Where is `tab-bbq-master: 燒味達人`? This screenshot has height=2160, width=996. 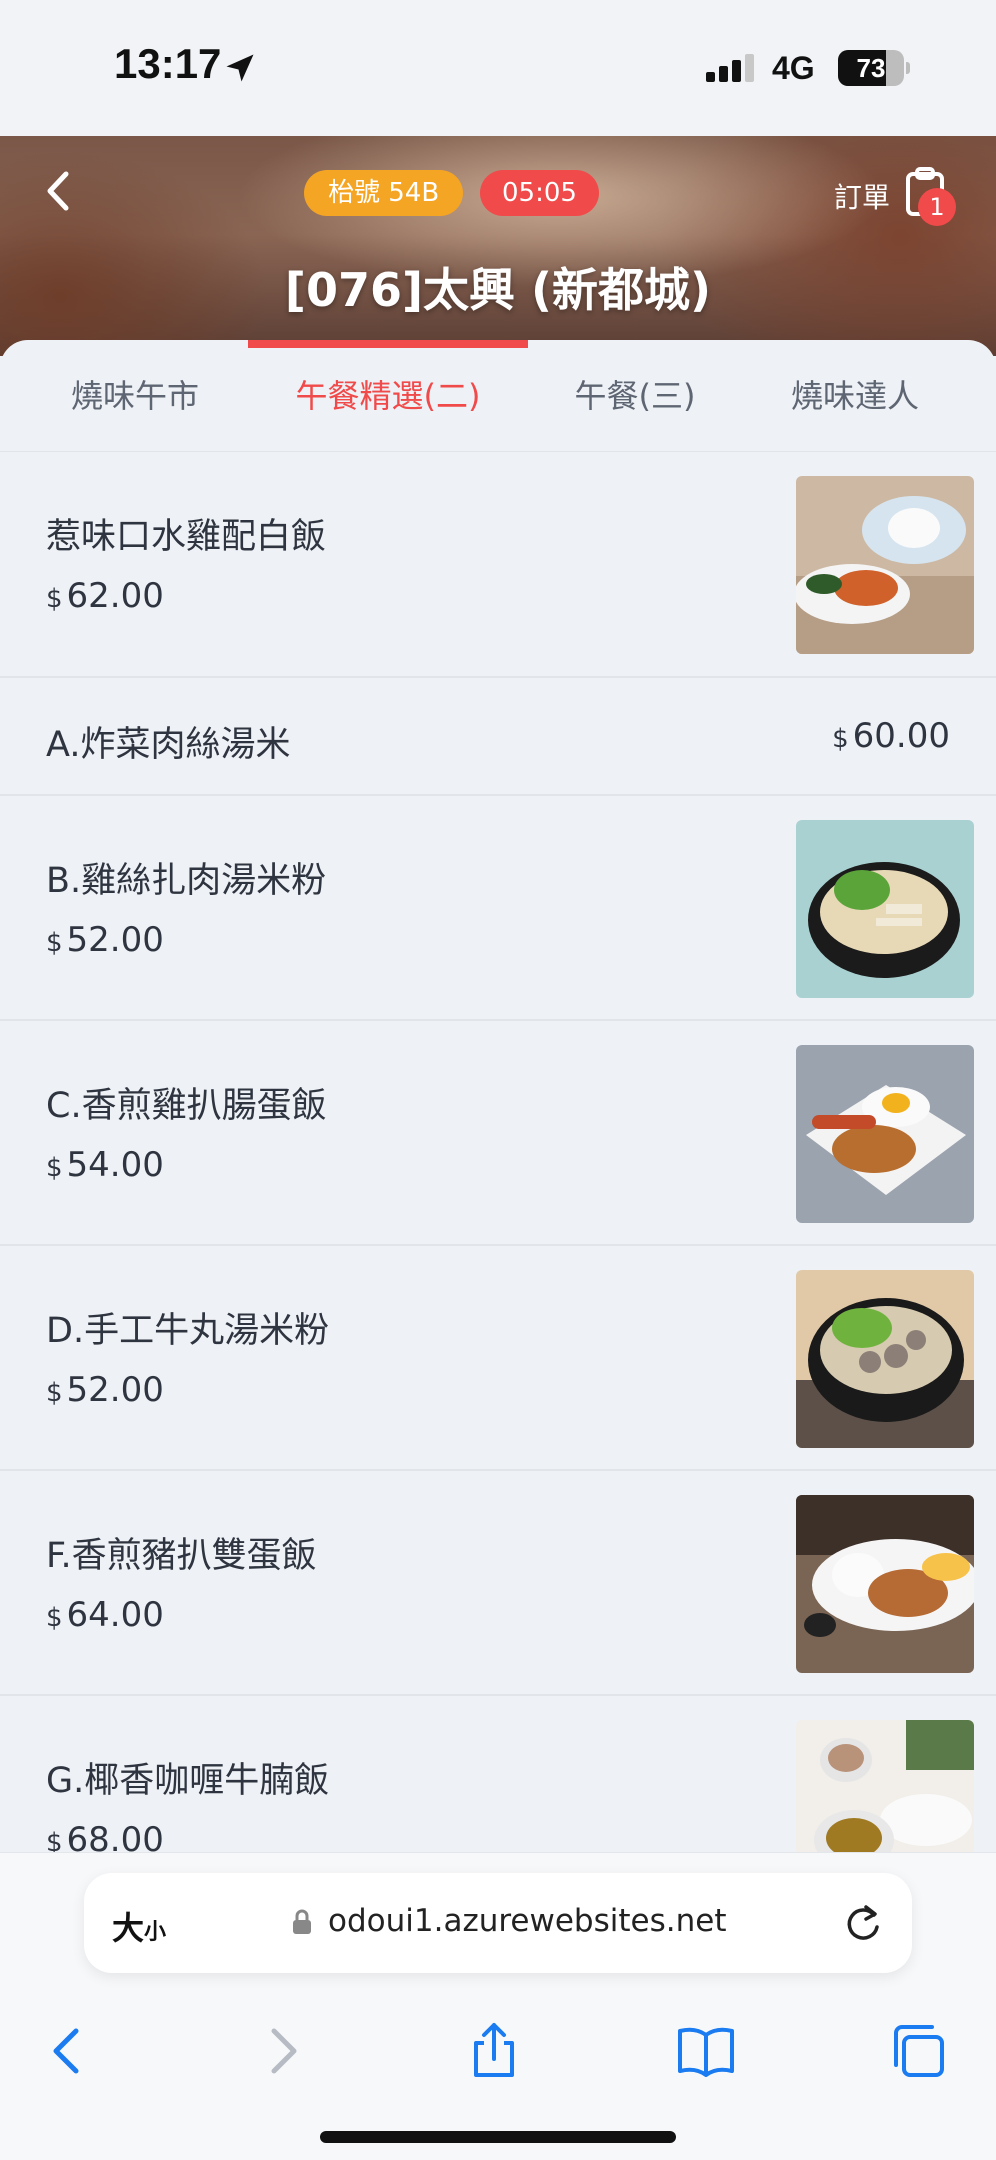 tab-bbq-master: 燒味達人 is located at coordinates (855, 396).